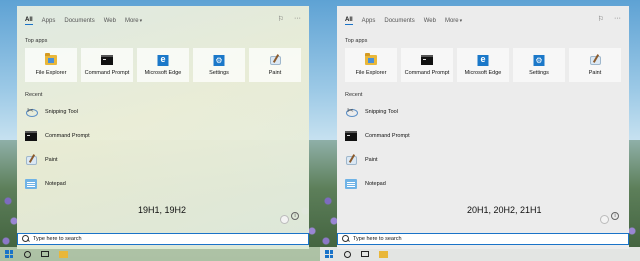  What do you see at coordinates (504, 210) in the screenshot?
I see `version-caption: 20H1, 20H2, 21H1` at bounding box center [504, 210].